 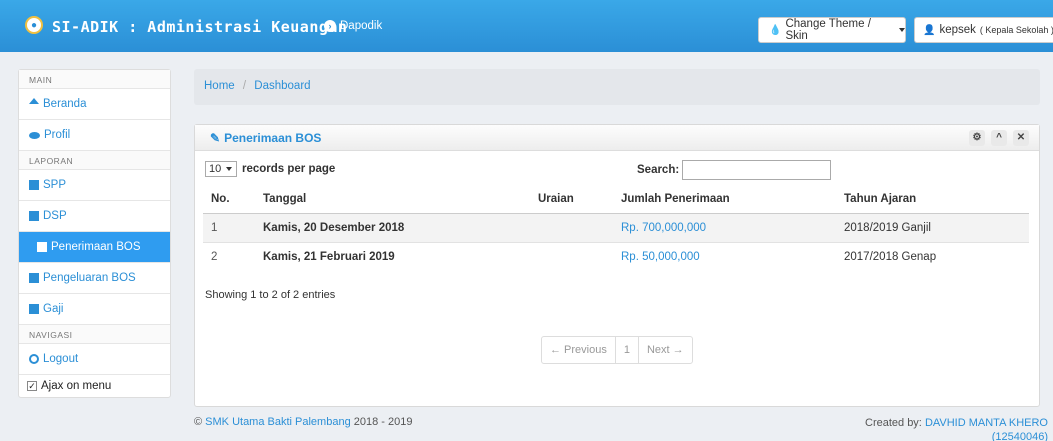 What do you see at coordinates (57, 135) in the screenshot?
I see `sidebar-item-label: Profil` at bounding box center [57, 135].